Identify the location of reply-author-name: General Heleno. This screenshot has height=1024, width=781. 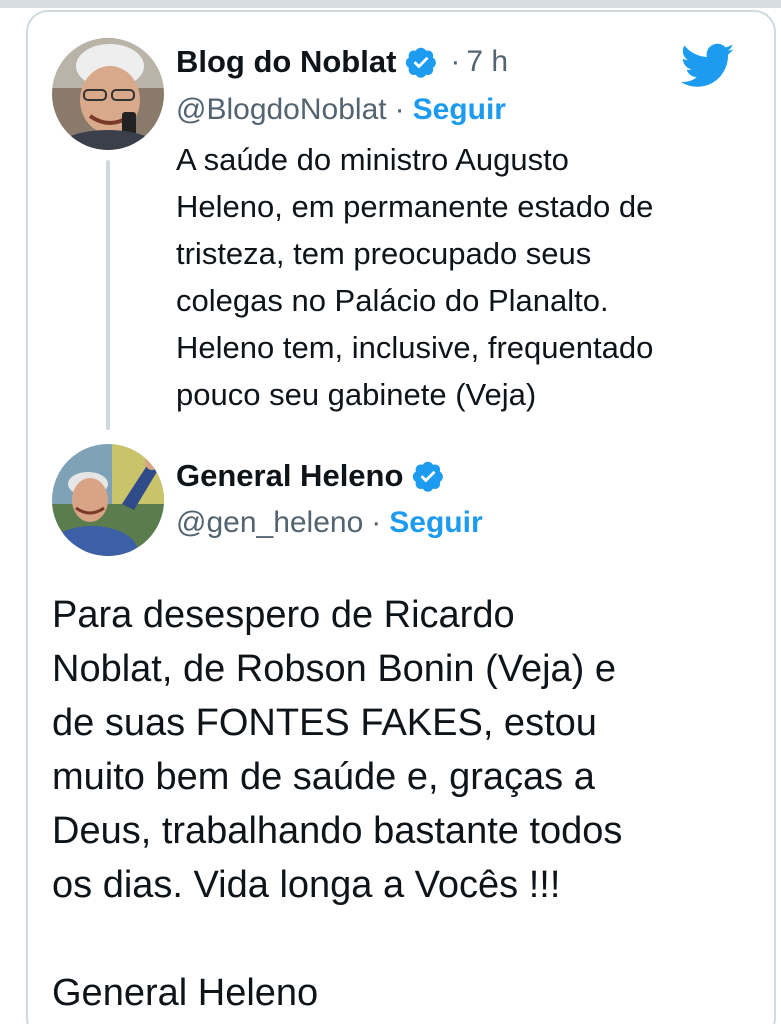
(289, 476).